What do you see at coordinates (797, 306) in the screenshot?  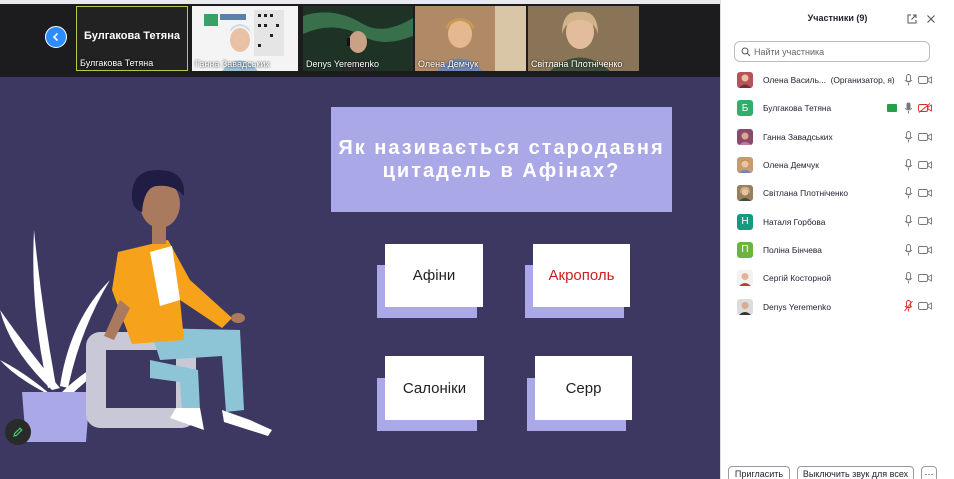 I see `participant-name: Denys Yeremenko` at bounding box center [797, 306].